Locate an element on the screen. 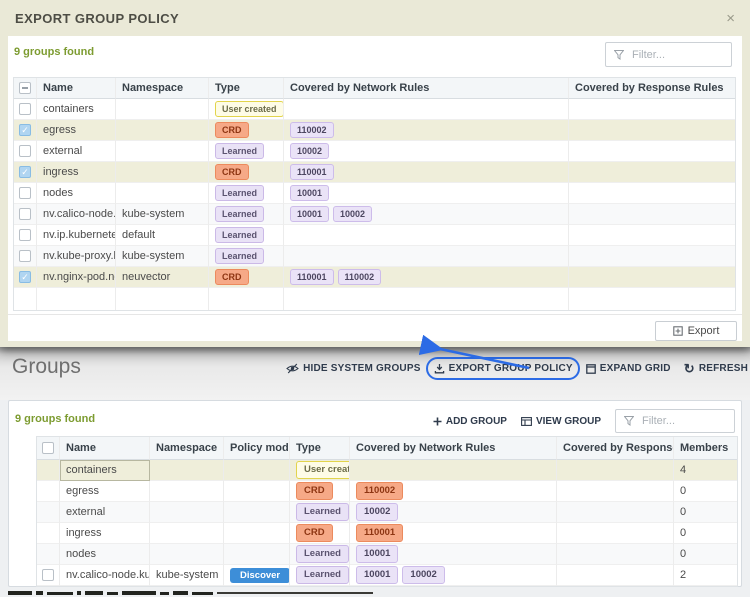 This screenshot has height=597, width=750. add-group-button: ADD GROUP is located at coordinates (470, 421).